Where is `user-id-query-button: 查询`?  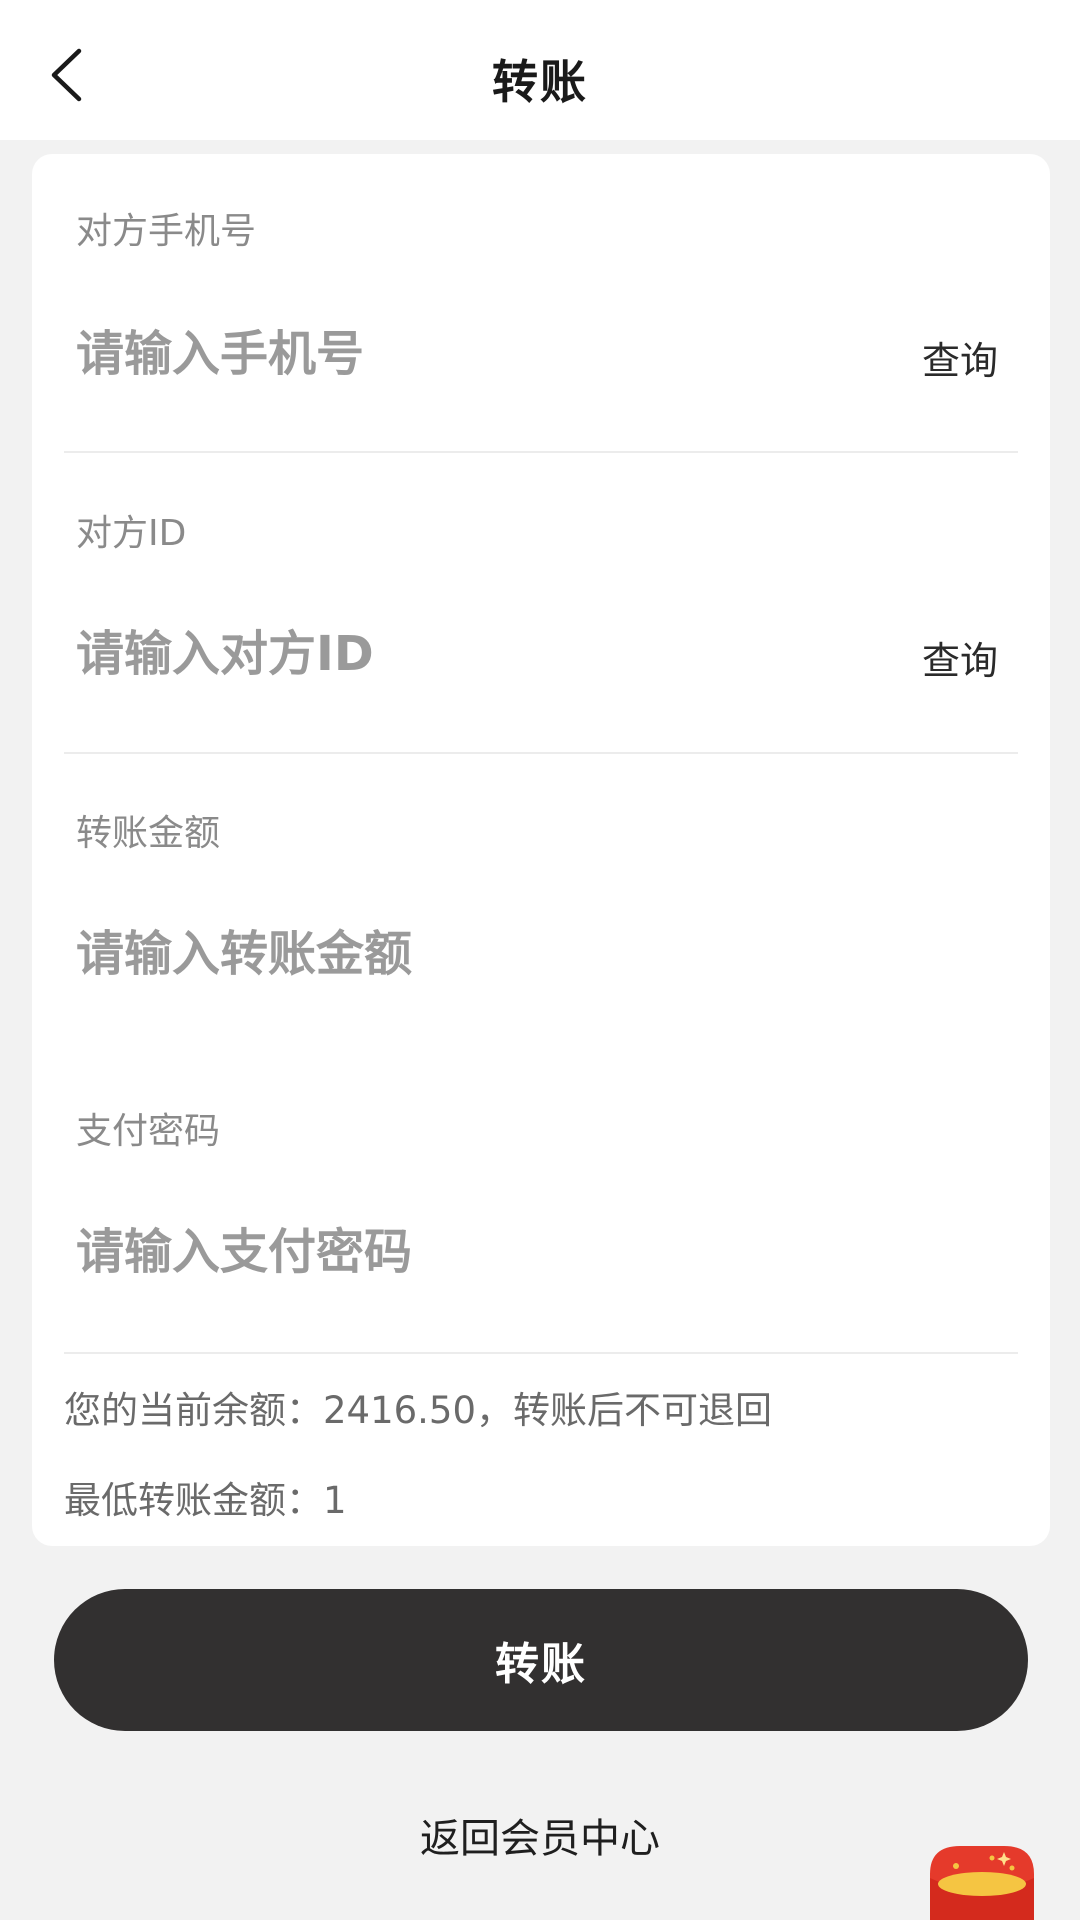 user-id-query-button: 查询 is located at coordinates (960, 657).